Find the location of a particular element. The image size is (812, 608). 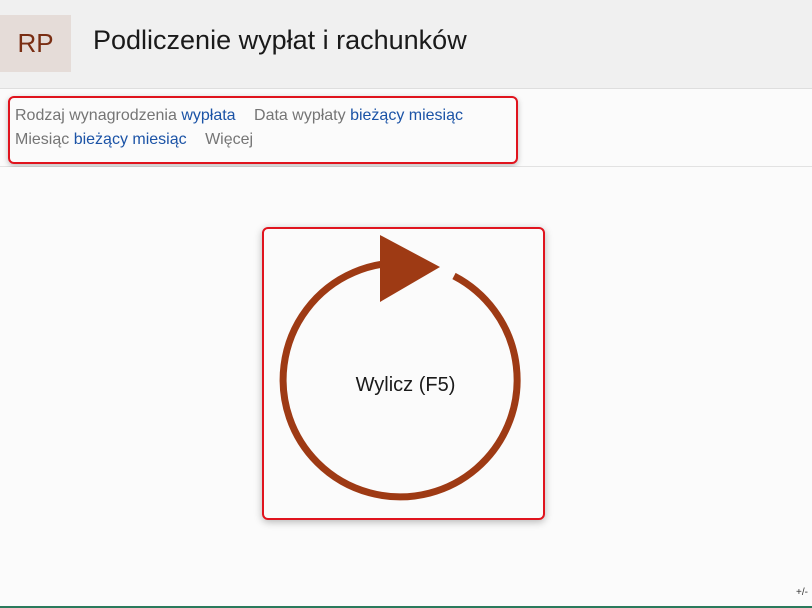

filter-month: Miesiąc bieżący miesiąc is located at coordinates (101, 140).